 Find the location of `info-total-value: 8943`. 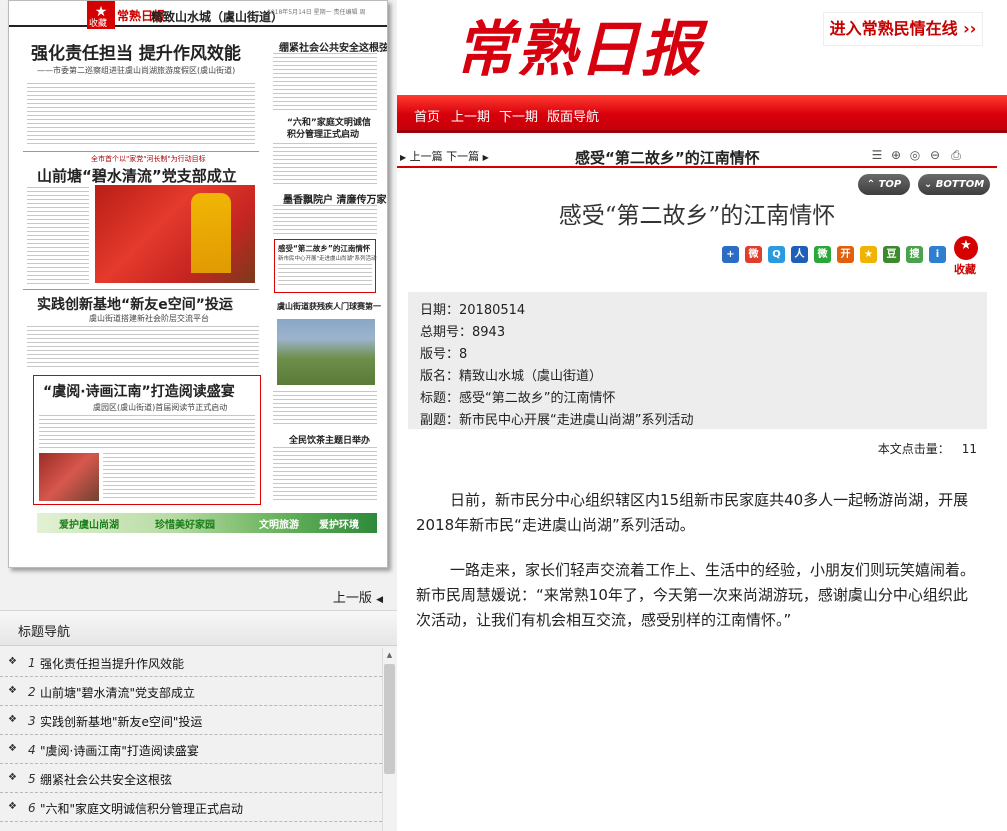

info-total-value: 8943 is located at coordinates (489, 332).